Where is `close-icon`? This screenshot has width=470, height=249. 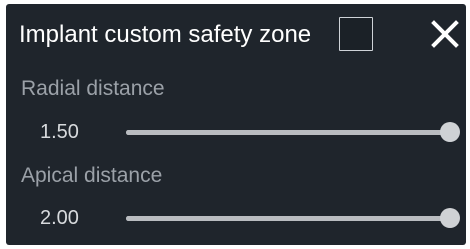
close-icon is located at coordinates (445, 34).